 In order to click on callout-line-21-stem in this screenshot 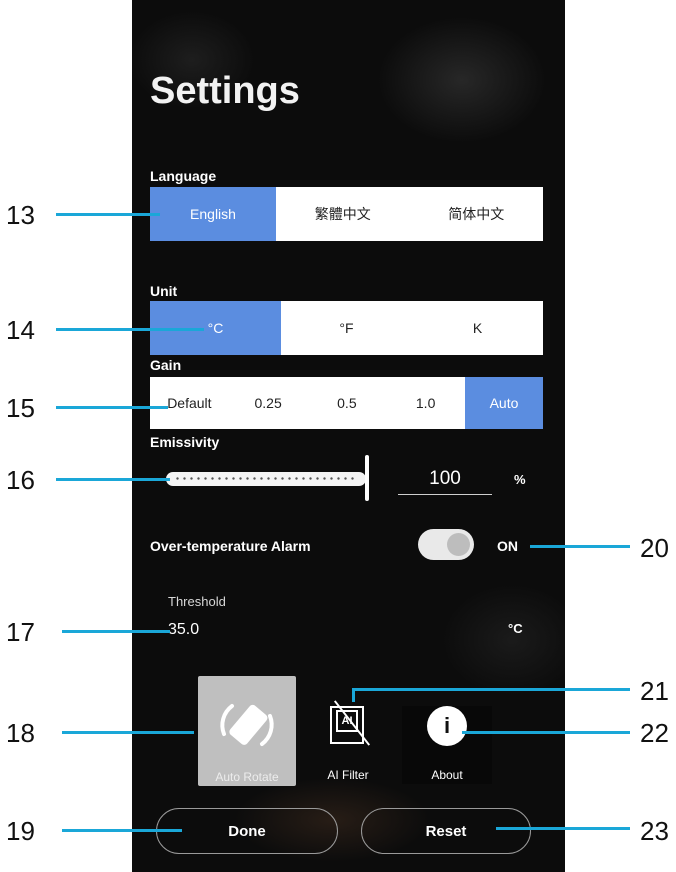, I will do `click(353, 695)`.